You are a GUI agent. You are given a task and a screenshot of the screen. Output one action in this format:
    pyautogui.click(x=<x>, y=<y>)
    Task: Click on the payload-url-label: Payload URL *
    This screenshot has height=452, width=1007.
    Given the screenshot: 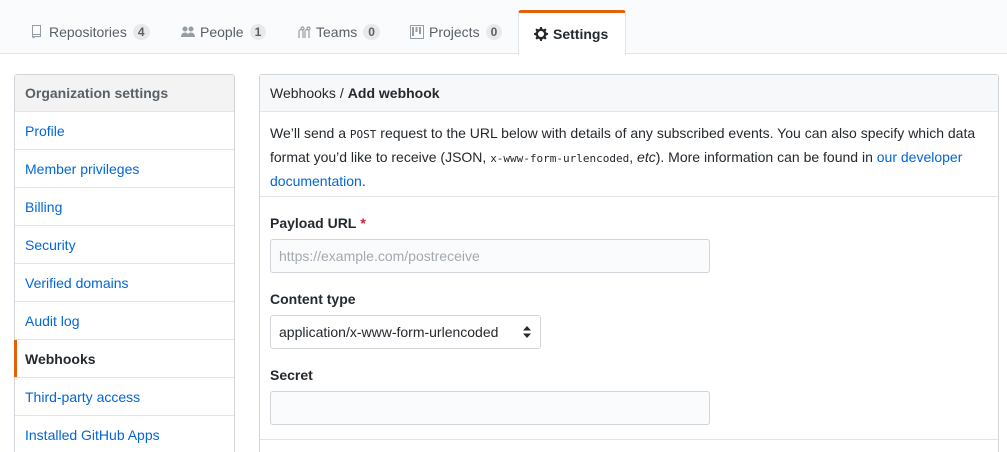 What is the action you would take?
    pyautogui.click(x=318, y=223)
    